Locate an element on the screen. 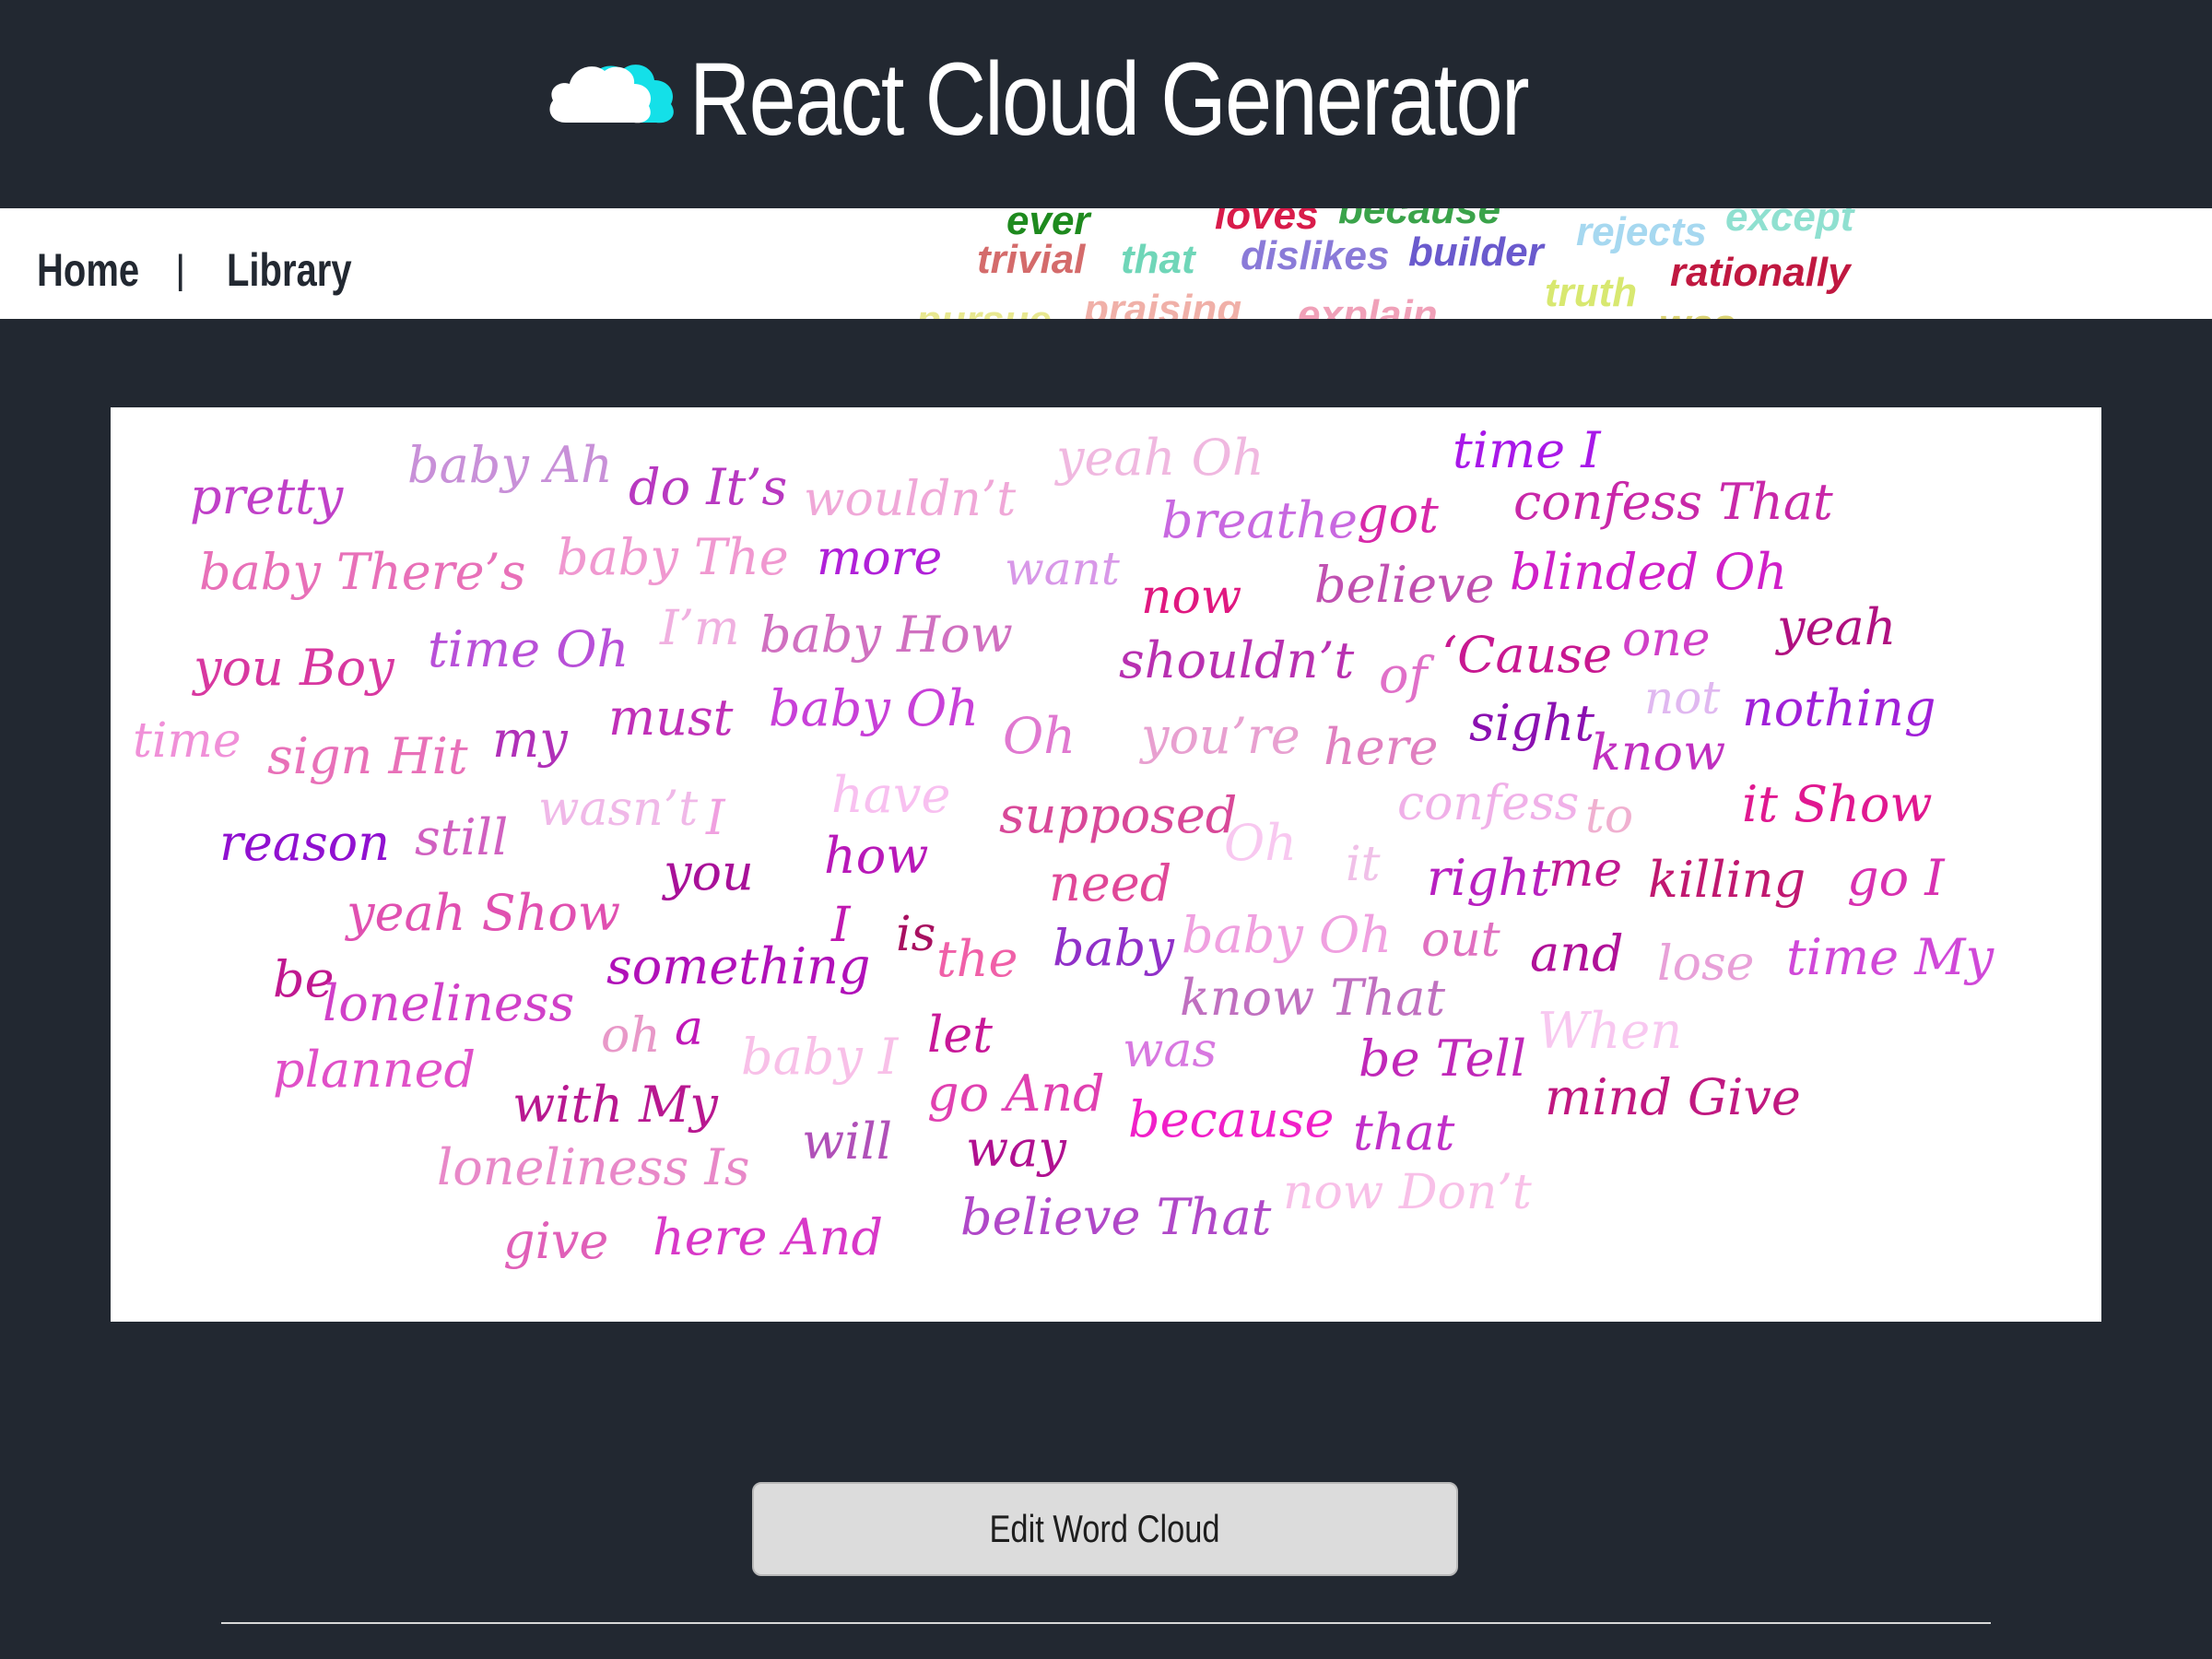 This screenshot has height=1659, width=2212. cloud-word: time Oh is located at coordinates (528, 649).